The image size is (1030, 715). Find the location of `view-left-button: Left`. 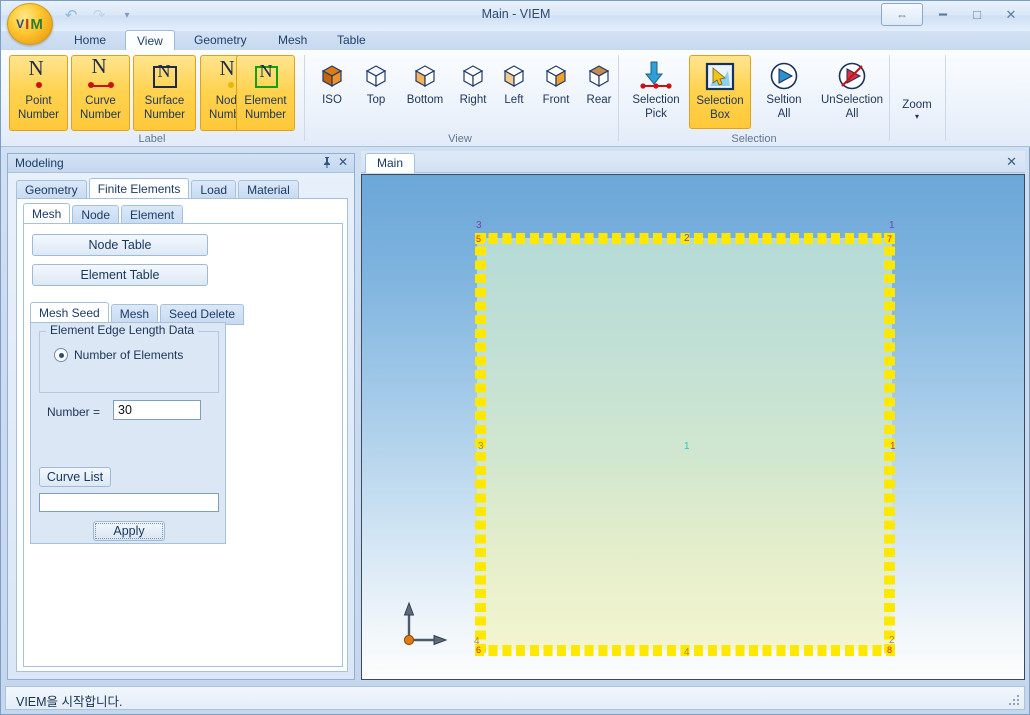

view-left-button: Left is located at coordinates (514, 91).